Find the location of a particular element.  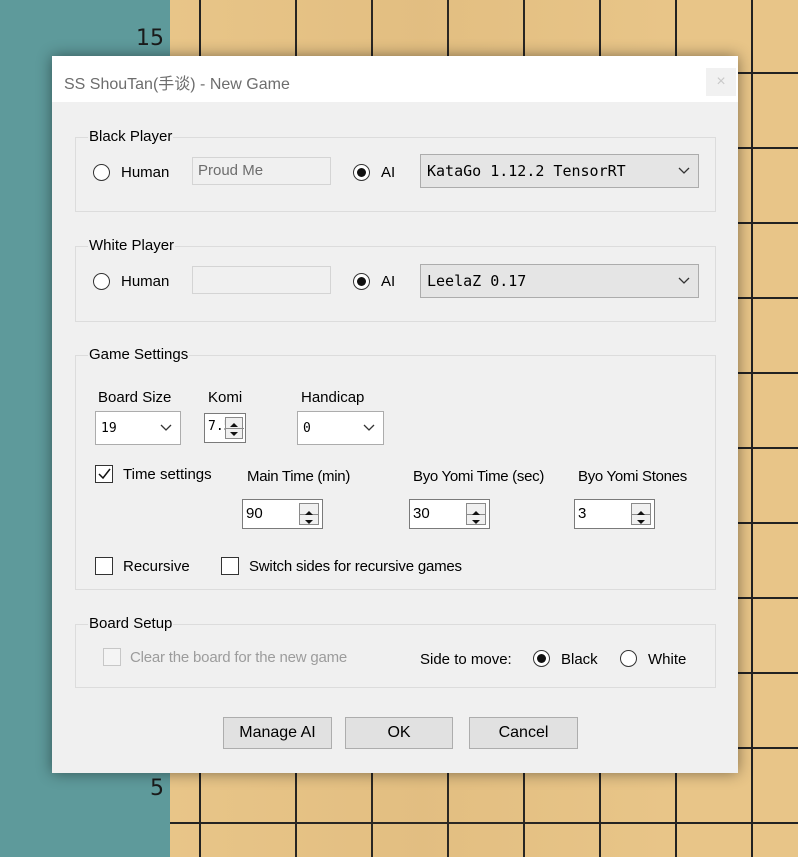

ok-button: OK is located at coordinates (399, 733).